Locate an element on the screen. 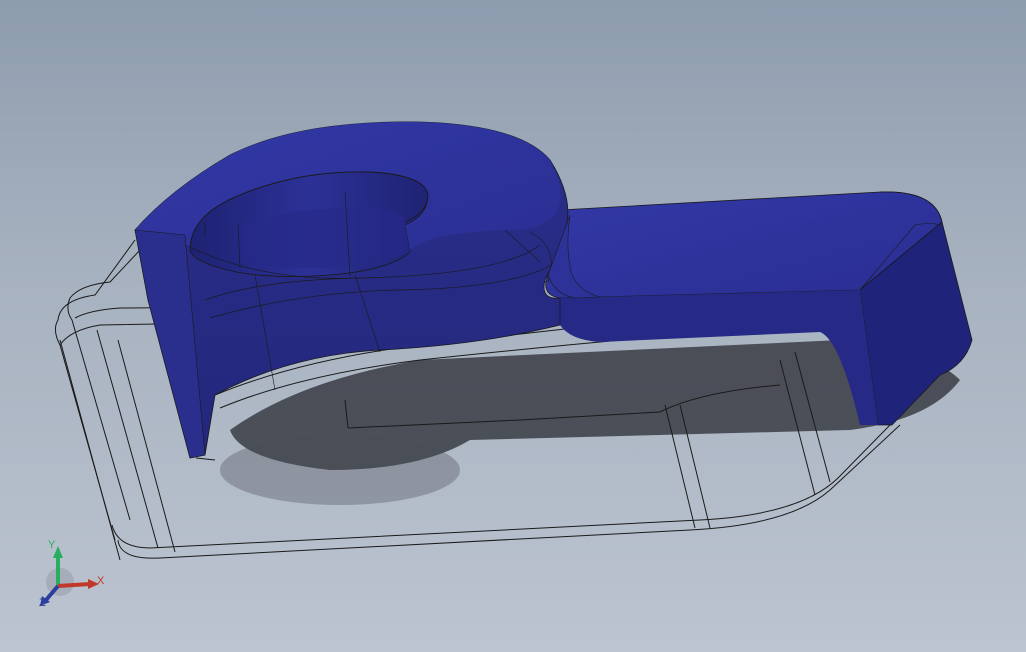  x-axis-label: X is located at coordinates (101, 581).